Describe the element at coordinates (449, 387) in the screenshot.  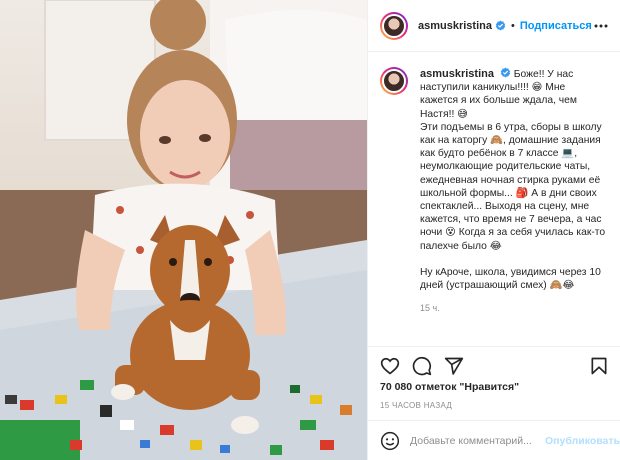
I see `likes-count: 70 080 отметок "Нравится"` at that location.